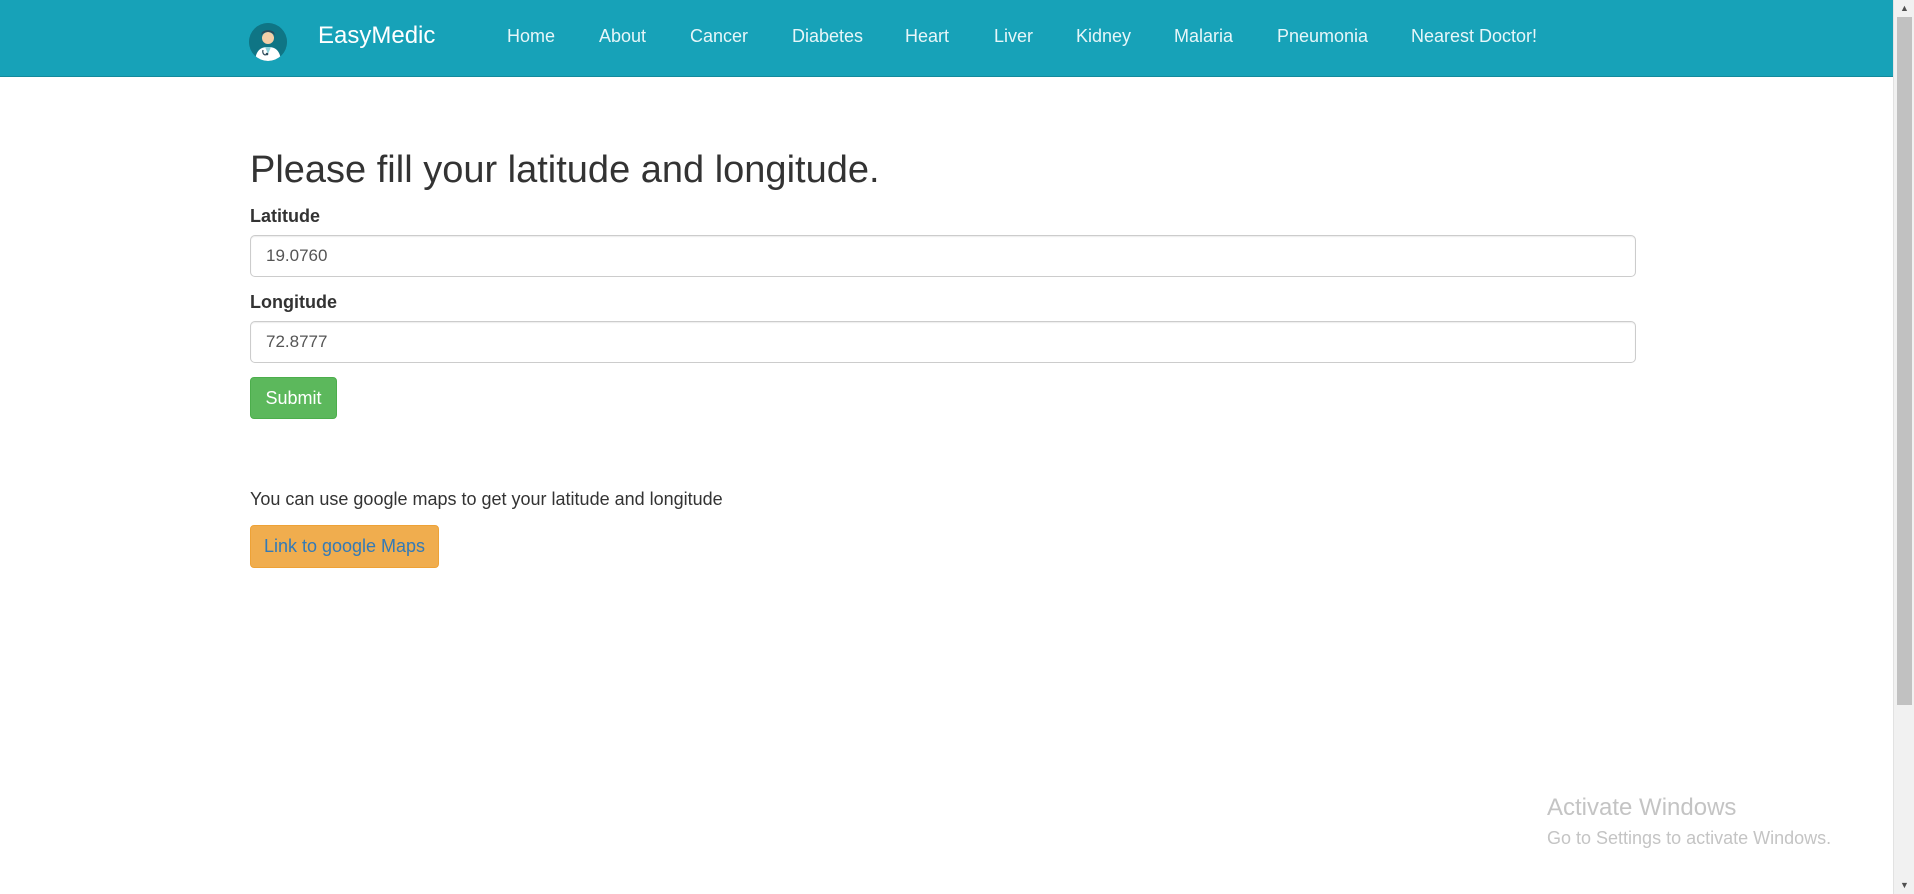 The width and height of the screenshot is (1914, 894). Describe the element at coordinates (1103, 36) in the screenshot. I see `nav-link-kidney: Kidney` at that location.